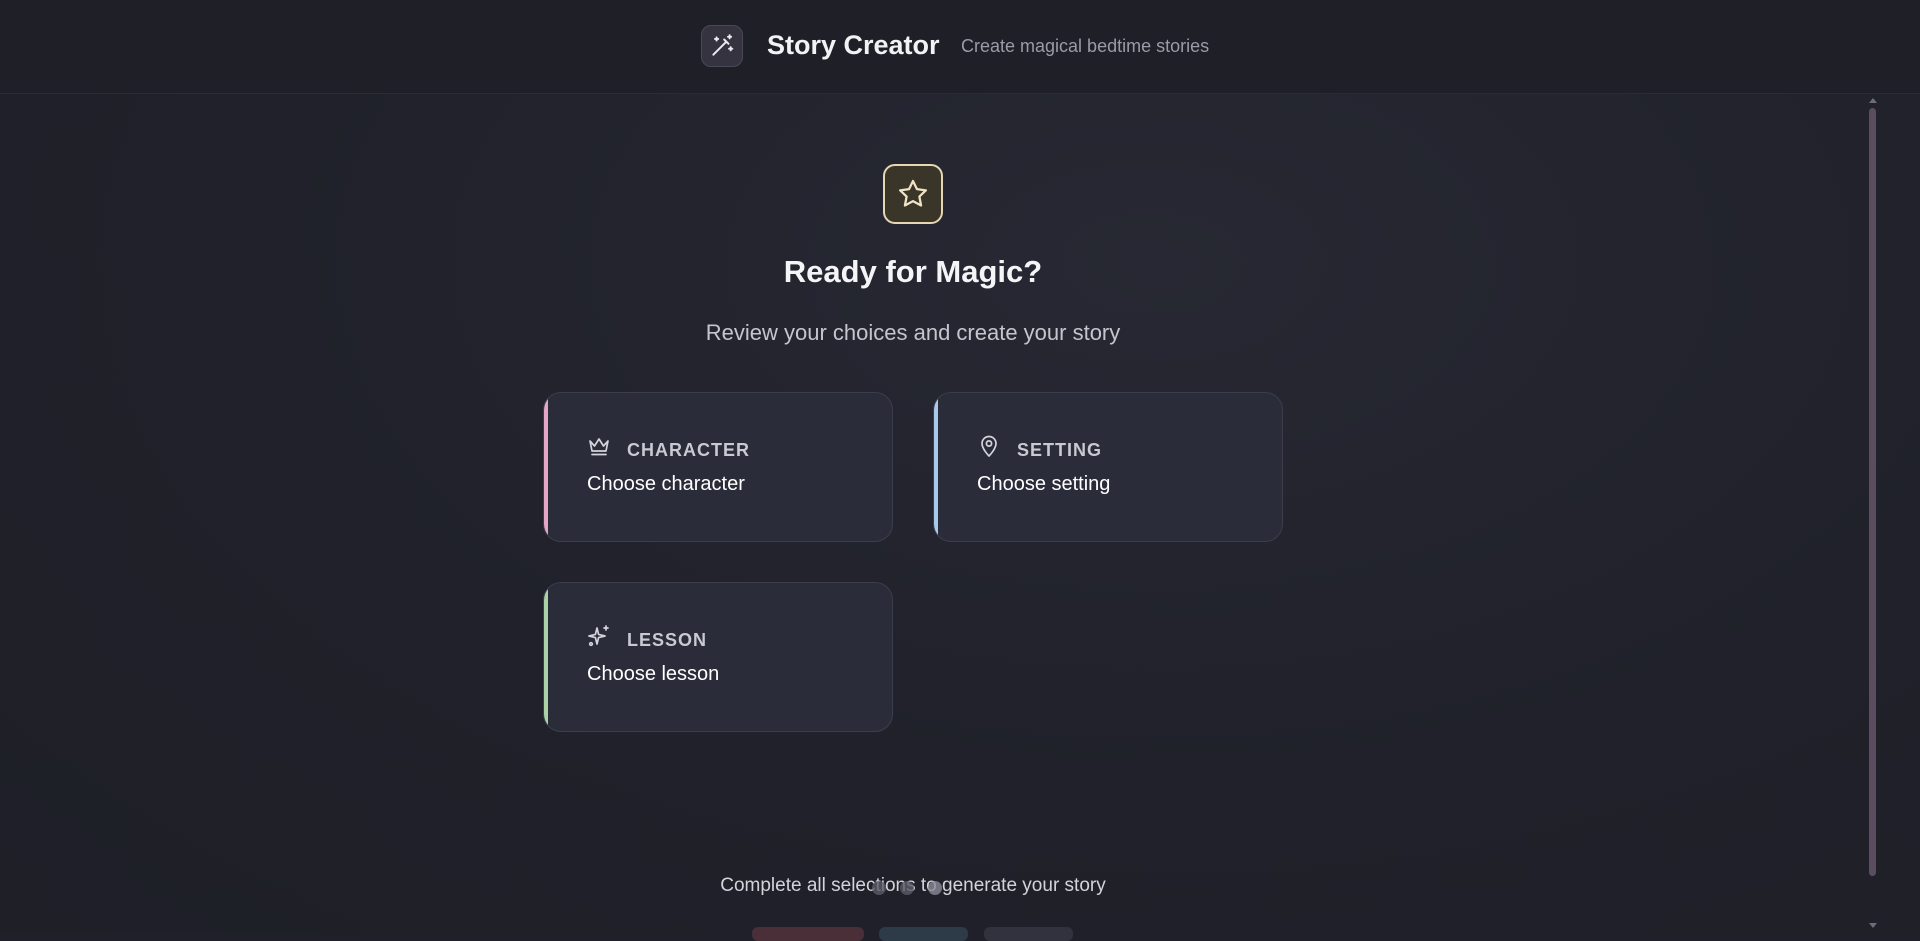 Image resolution: width=1920 pixels, height=941 pixels. I want to click on scroll-down-icon, so click(1873, 925).